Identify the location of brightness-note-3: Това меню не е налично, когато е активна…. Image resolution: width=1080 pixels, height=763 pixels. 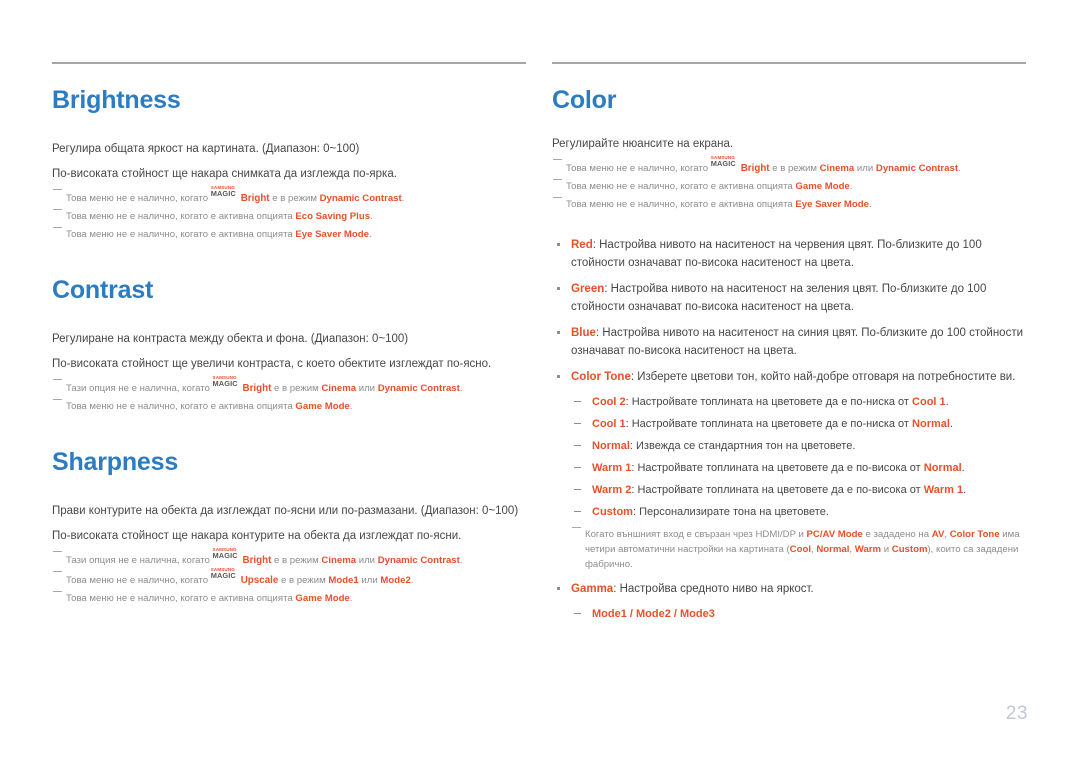
(289, 234).